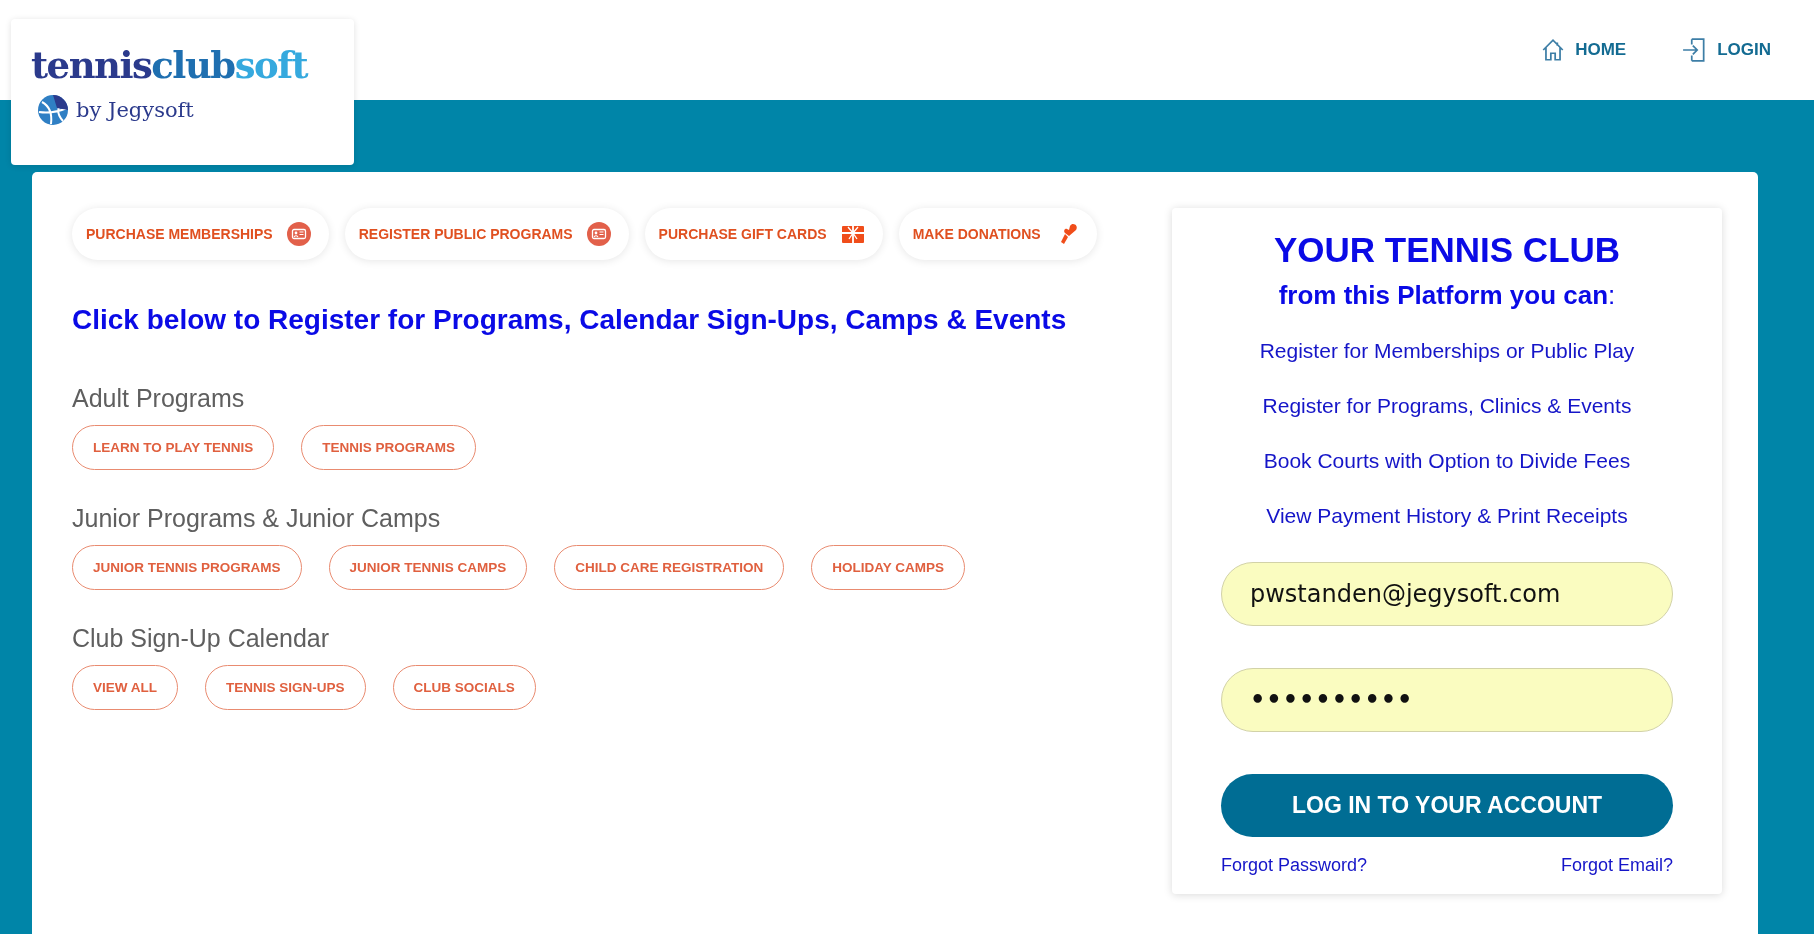  What do you see at coordinates (169, 65) in the screenshot?
I see `logo-wordmark: tennisclubsoft` at bounding box center [169, 65].